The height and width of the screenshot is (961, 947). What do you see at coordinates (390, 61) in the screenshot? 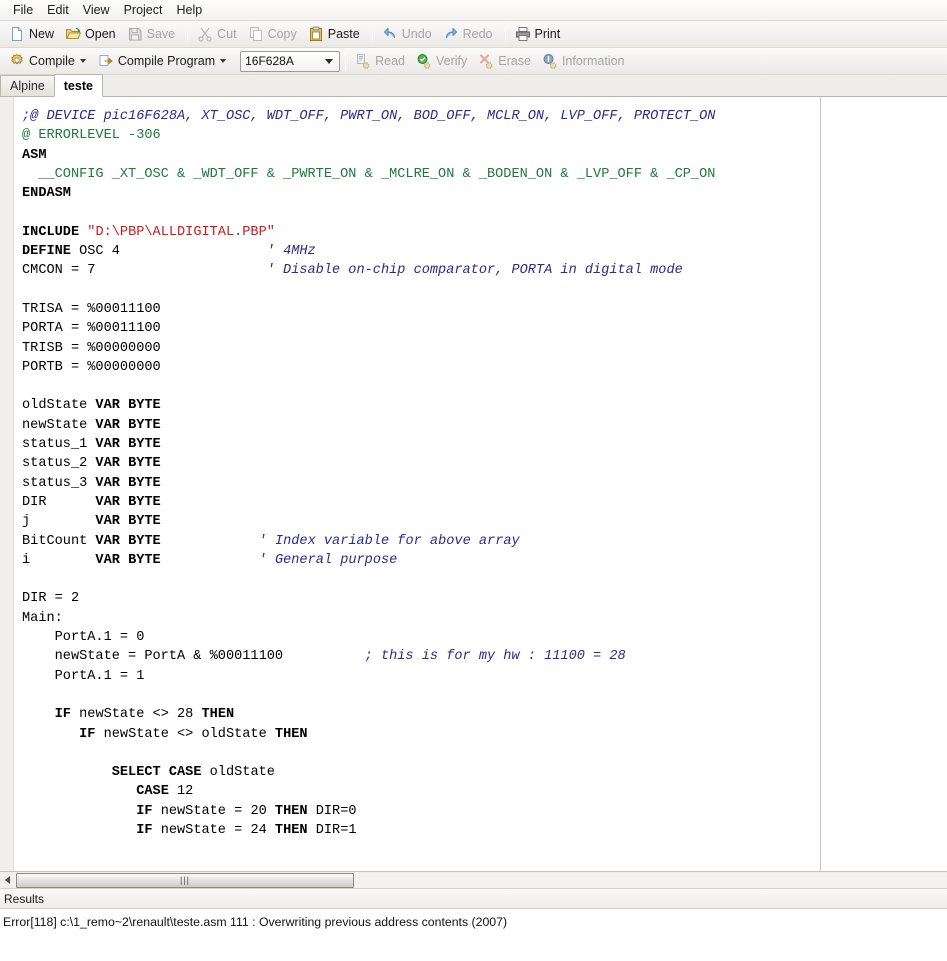
I see `read-button-label: Read` at bounding box center [390, 61].